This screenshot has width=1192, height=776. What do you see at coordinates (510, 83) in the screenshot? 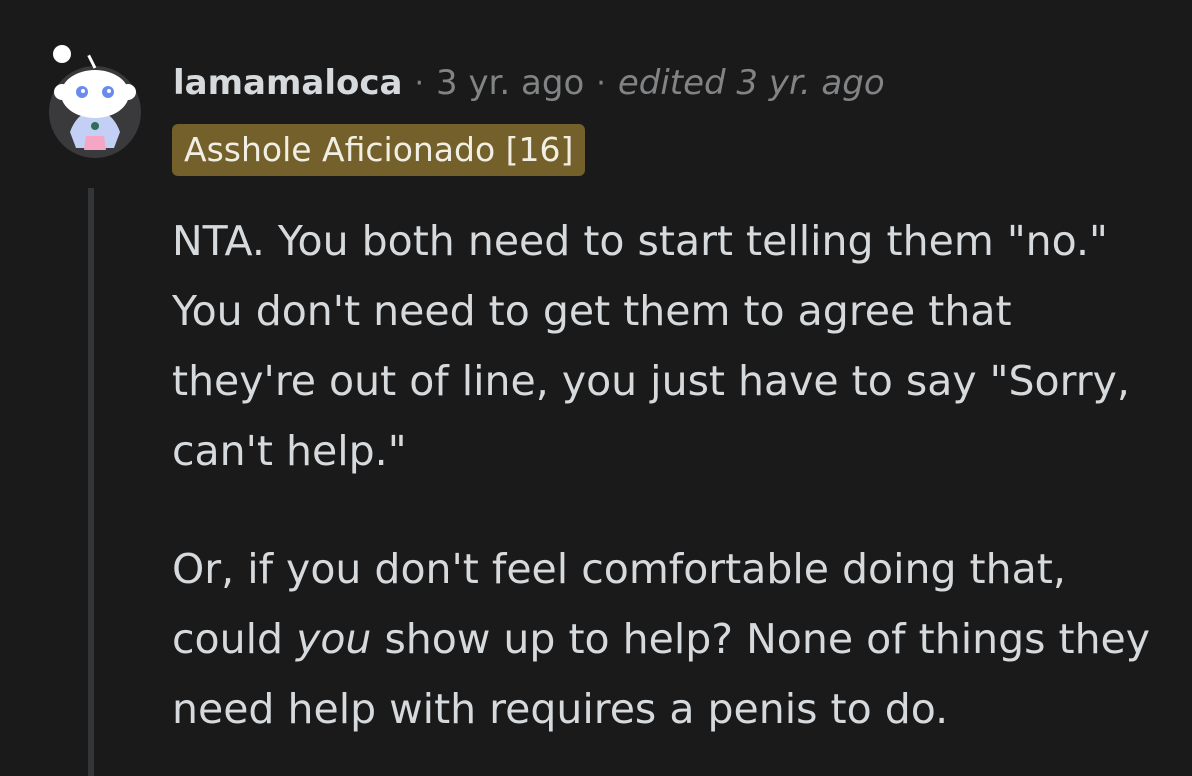
I see `timestamp: 3 yr. ago` at bounding box center [510, 83].